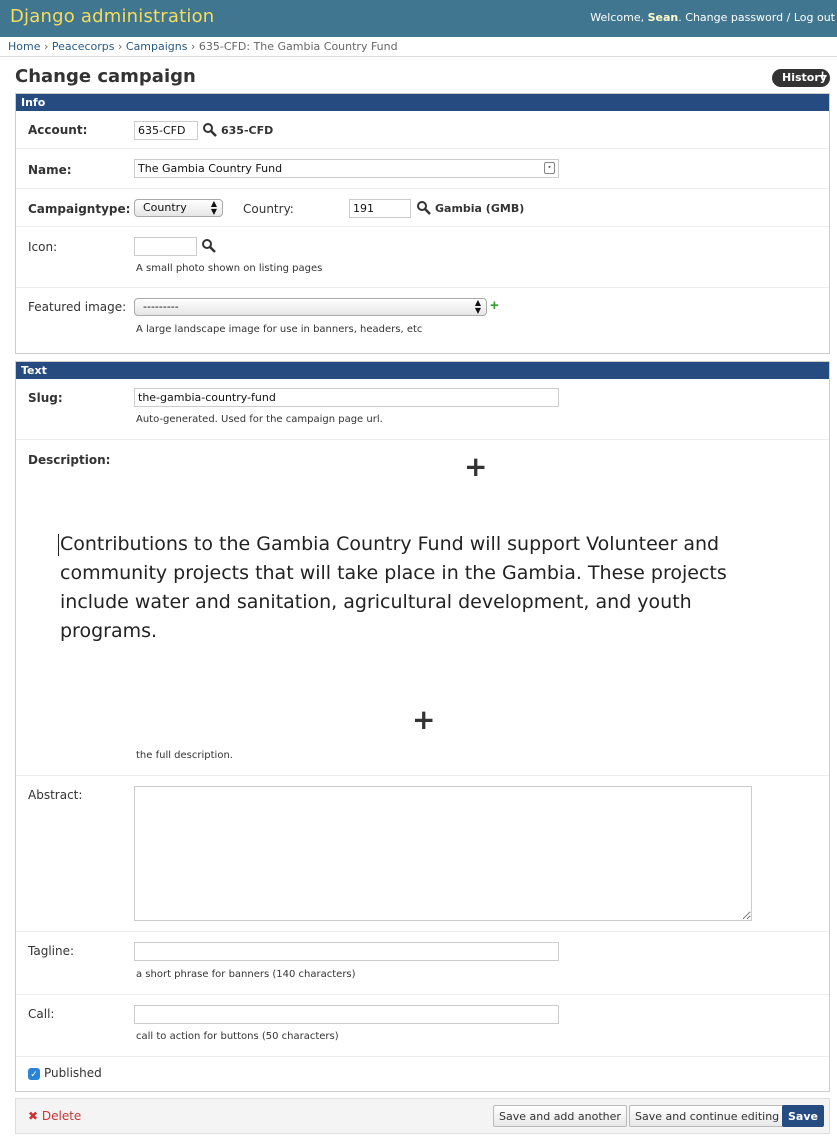  I want to click on delete-x-icon: ✖, so click(33, 1116).